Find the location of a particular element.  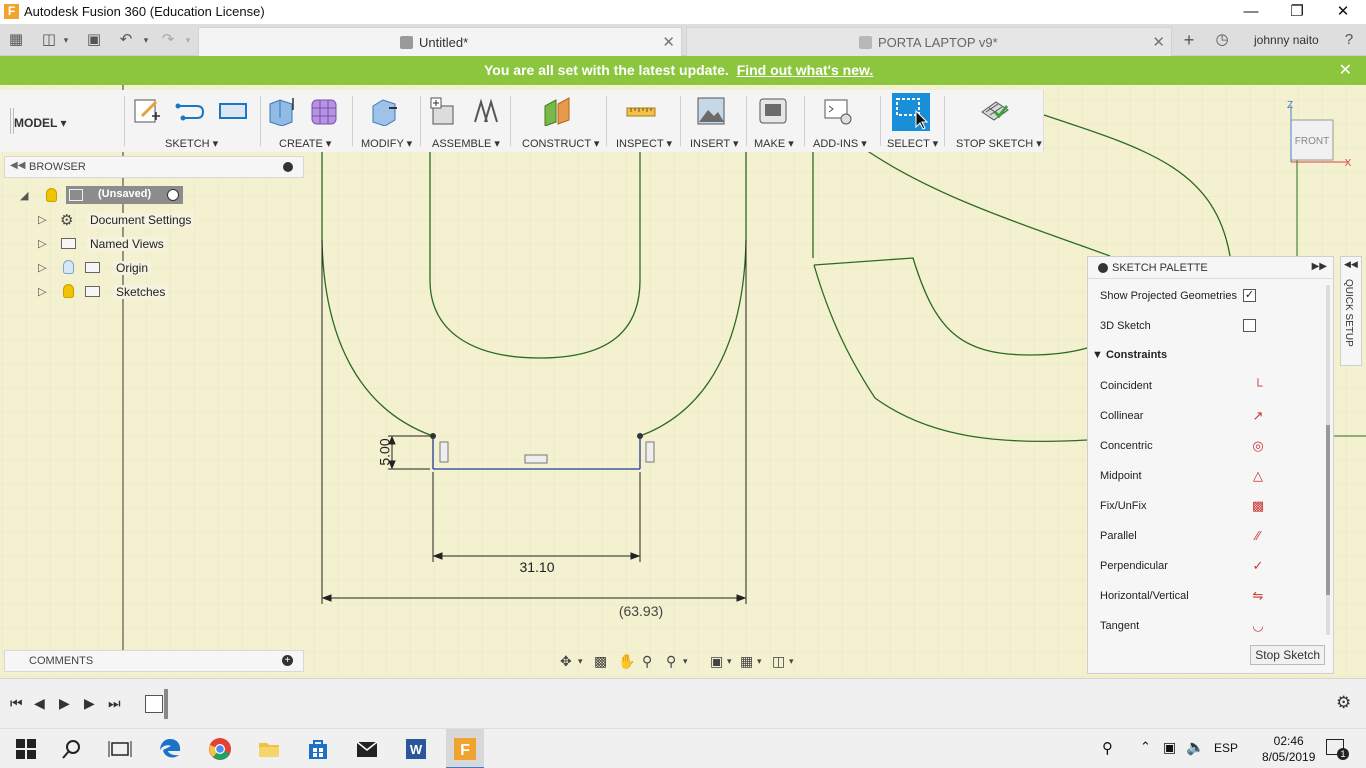

viewports-icon: ◫ is located at coordinates (778, 661).